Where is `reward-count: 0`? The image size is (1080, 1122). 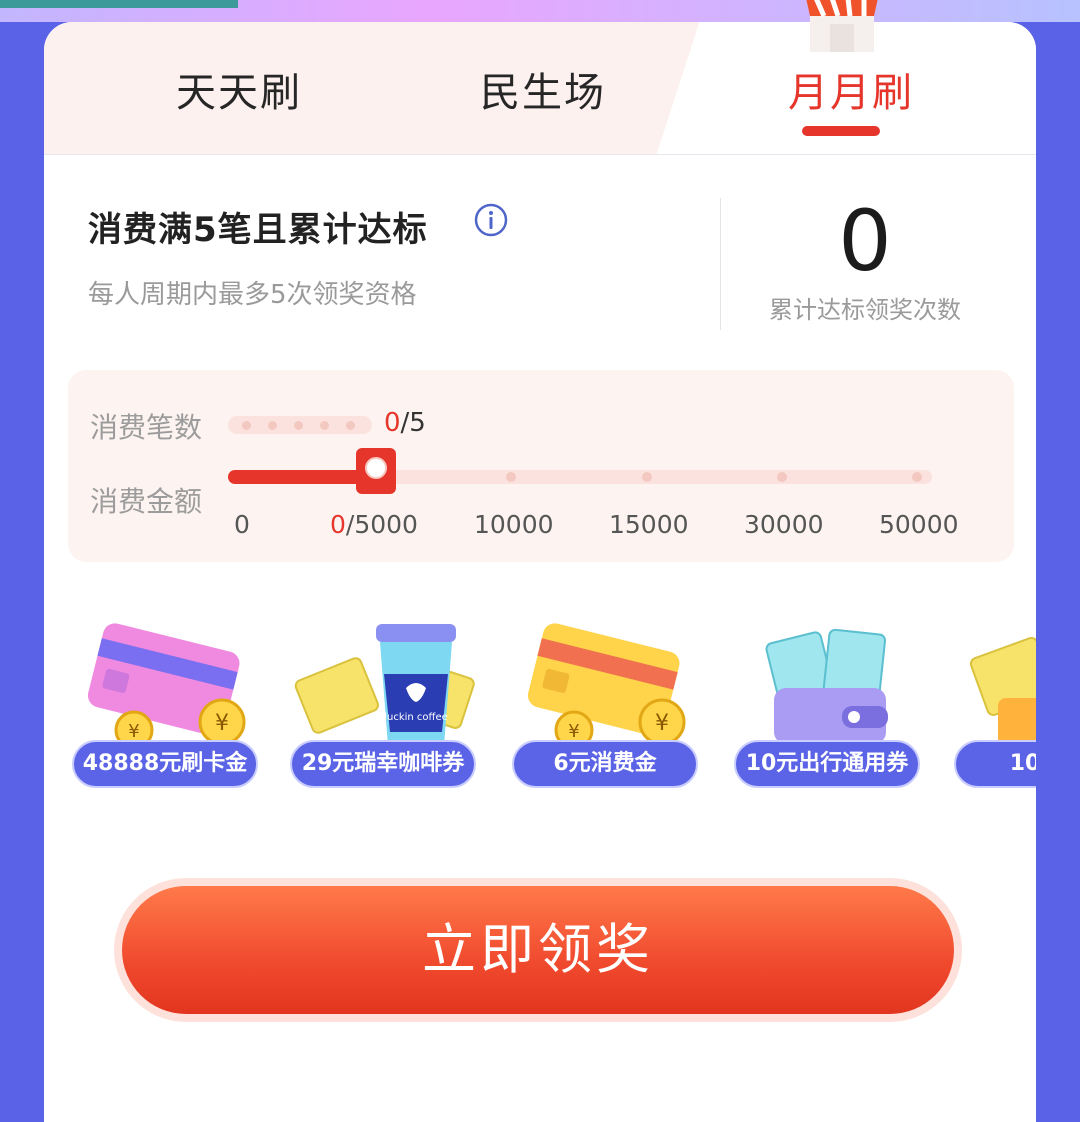
reward-count: 0 is located at coordinates (865, 241).